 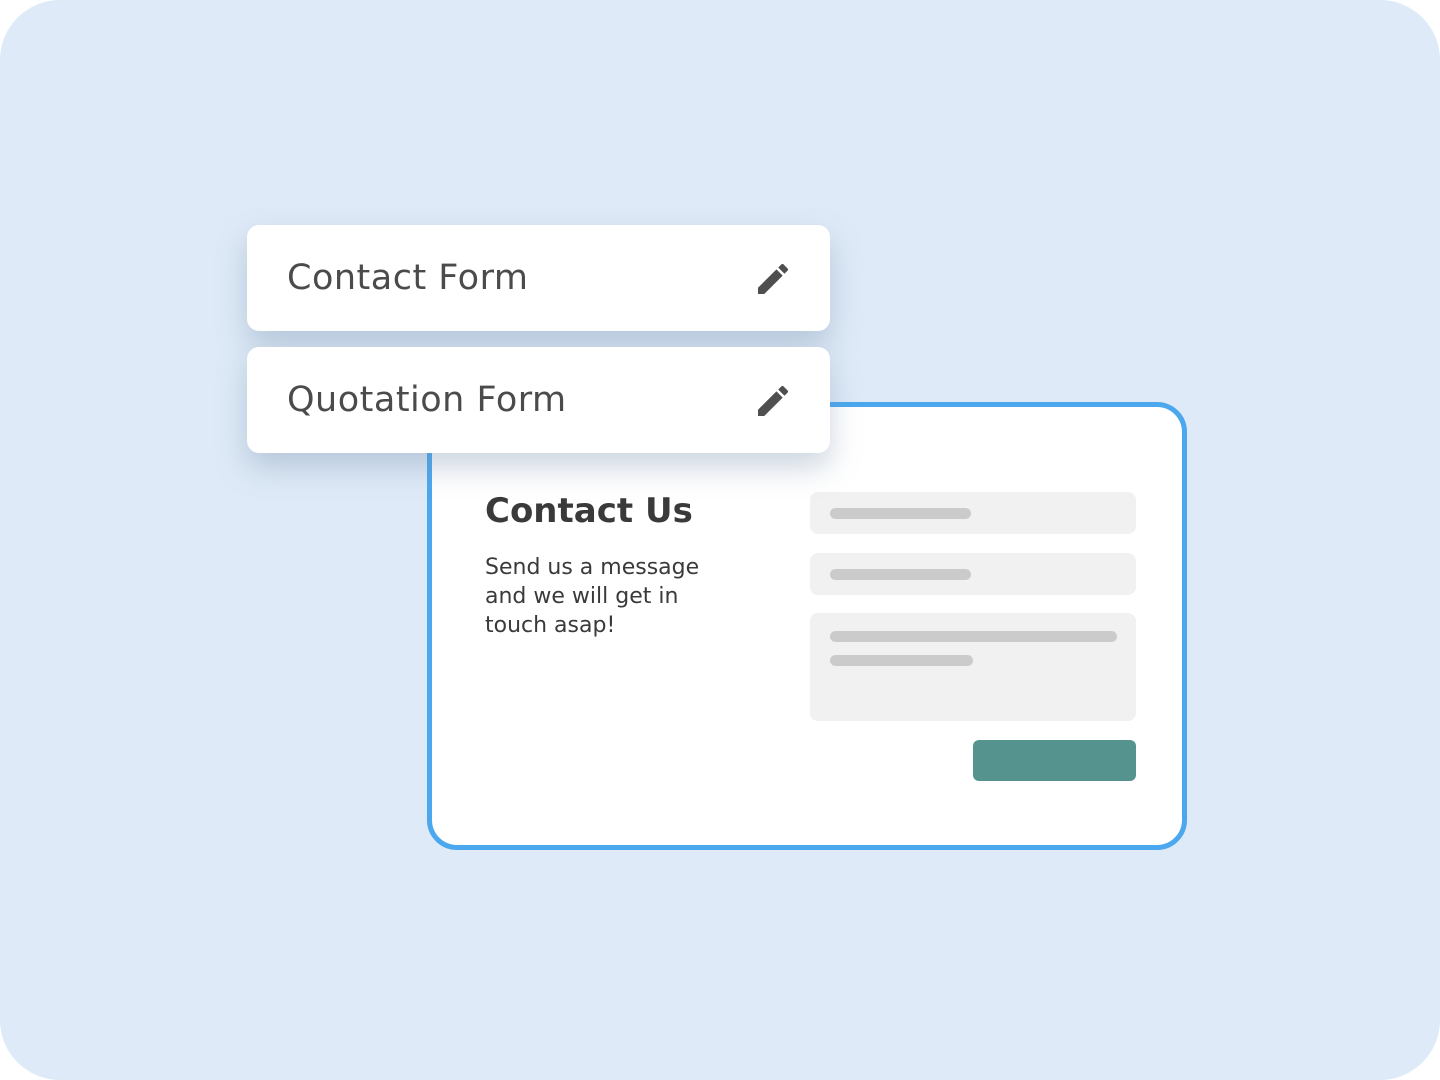 What do you see at coordinates (589, 511) in the screenshot?
I see `preview-title: Contact Us` at bounding box center [589, 511].